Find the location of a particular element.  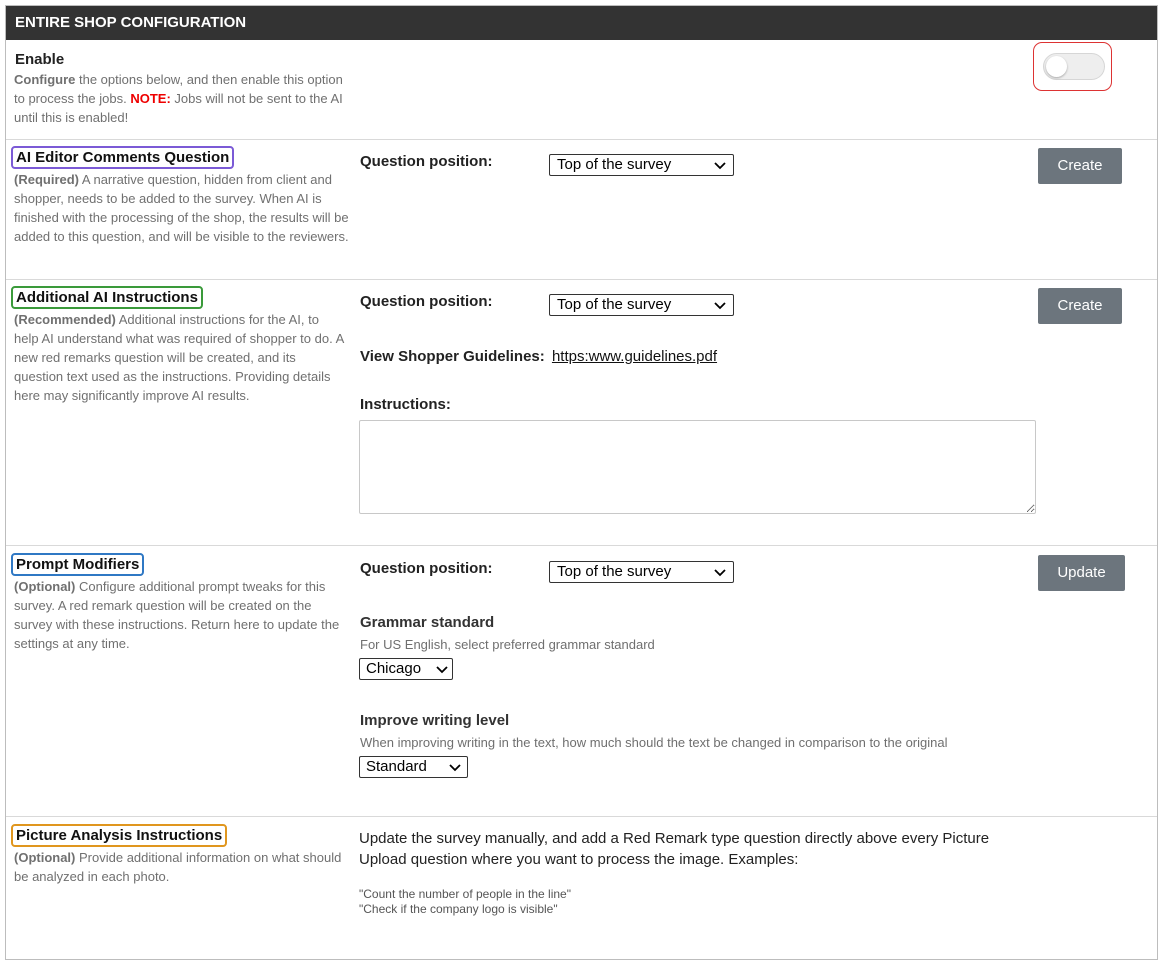

writing-level-title: Improve writing level is located at coordinates (435, 720).